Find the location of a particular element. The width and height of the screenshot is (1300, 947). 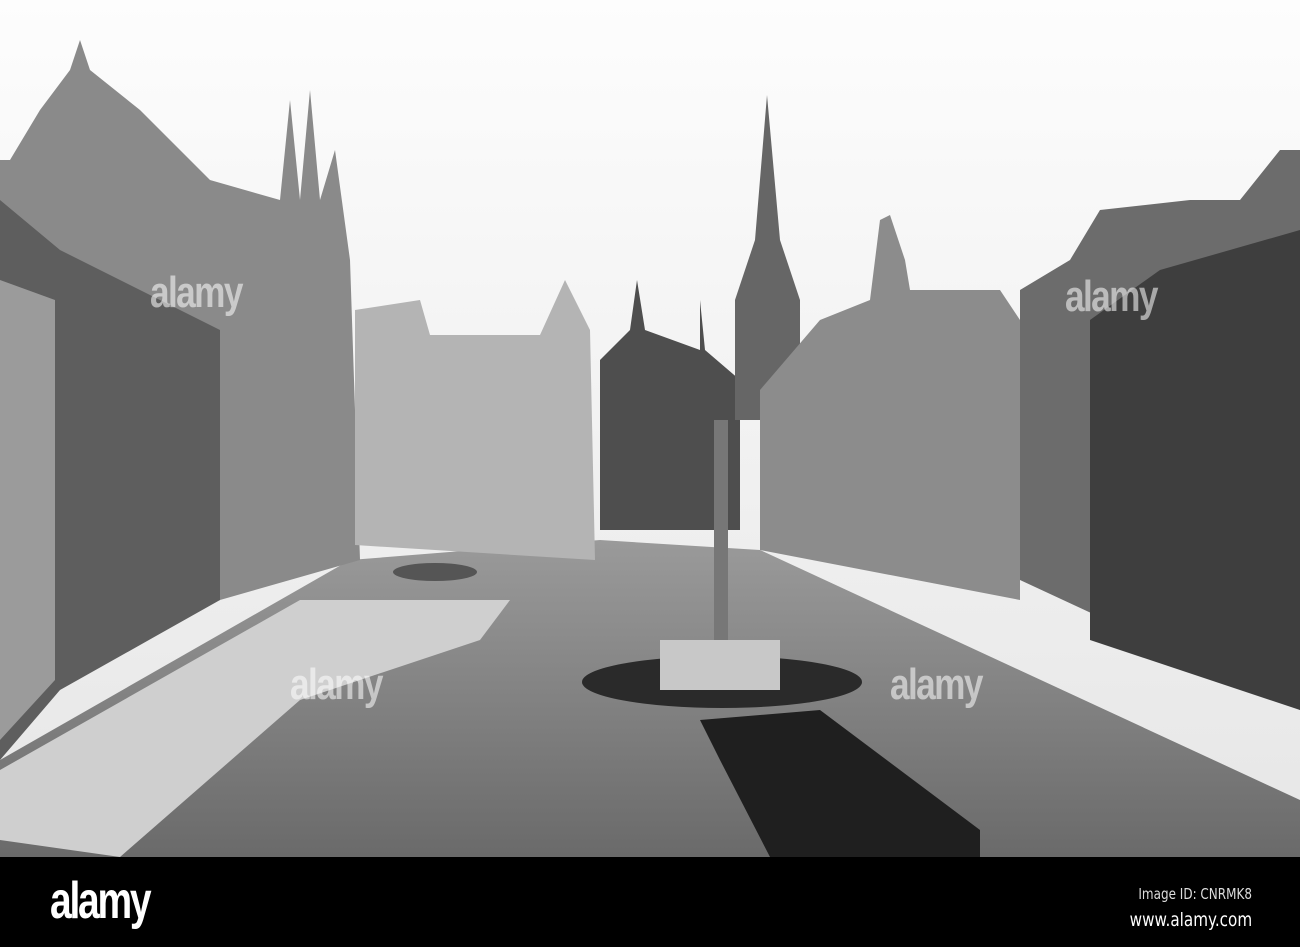

website-link: www.alamy.com is located at coordinates (1190, 920).